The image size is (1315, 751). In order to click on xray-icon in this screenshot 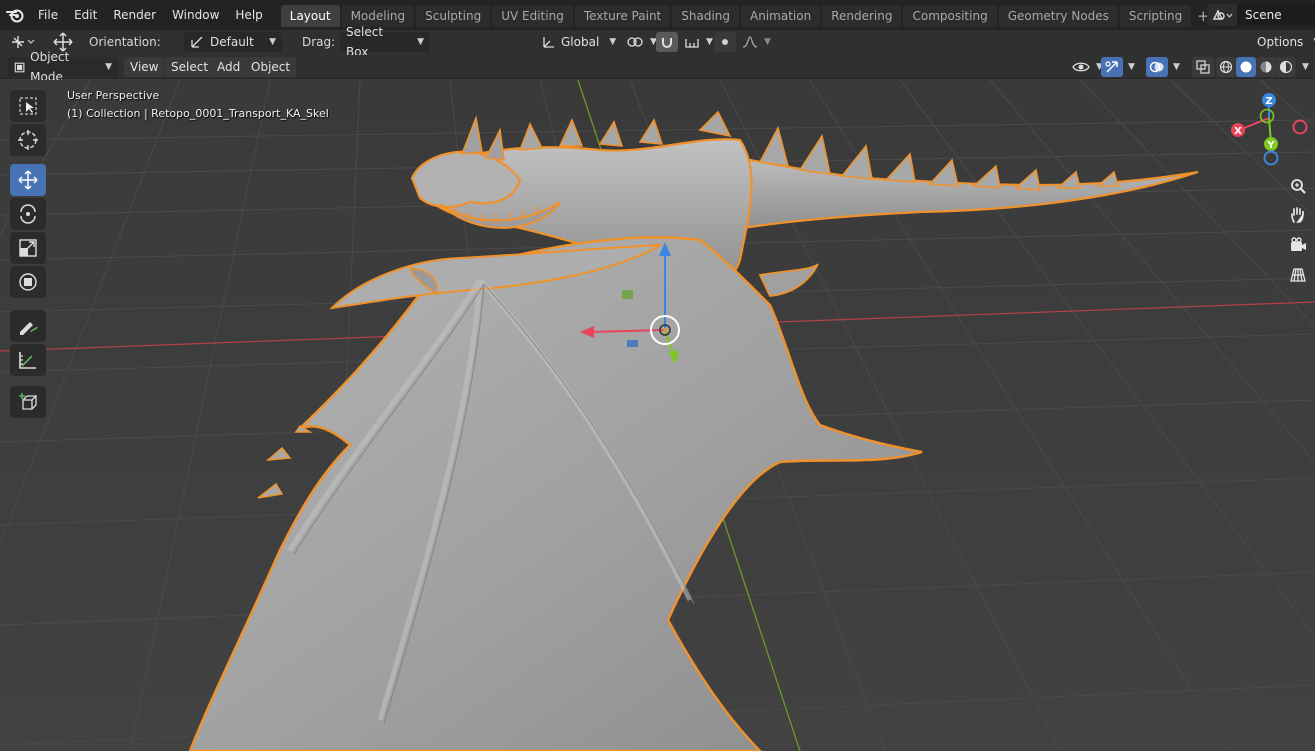, I will do `click(1203, 67)`.